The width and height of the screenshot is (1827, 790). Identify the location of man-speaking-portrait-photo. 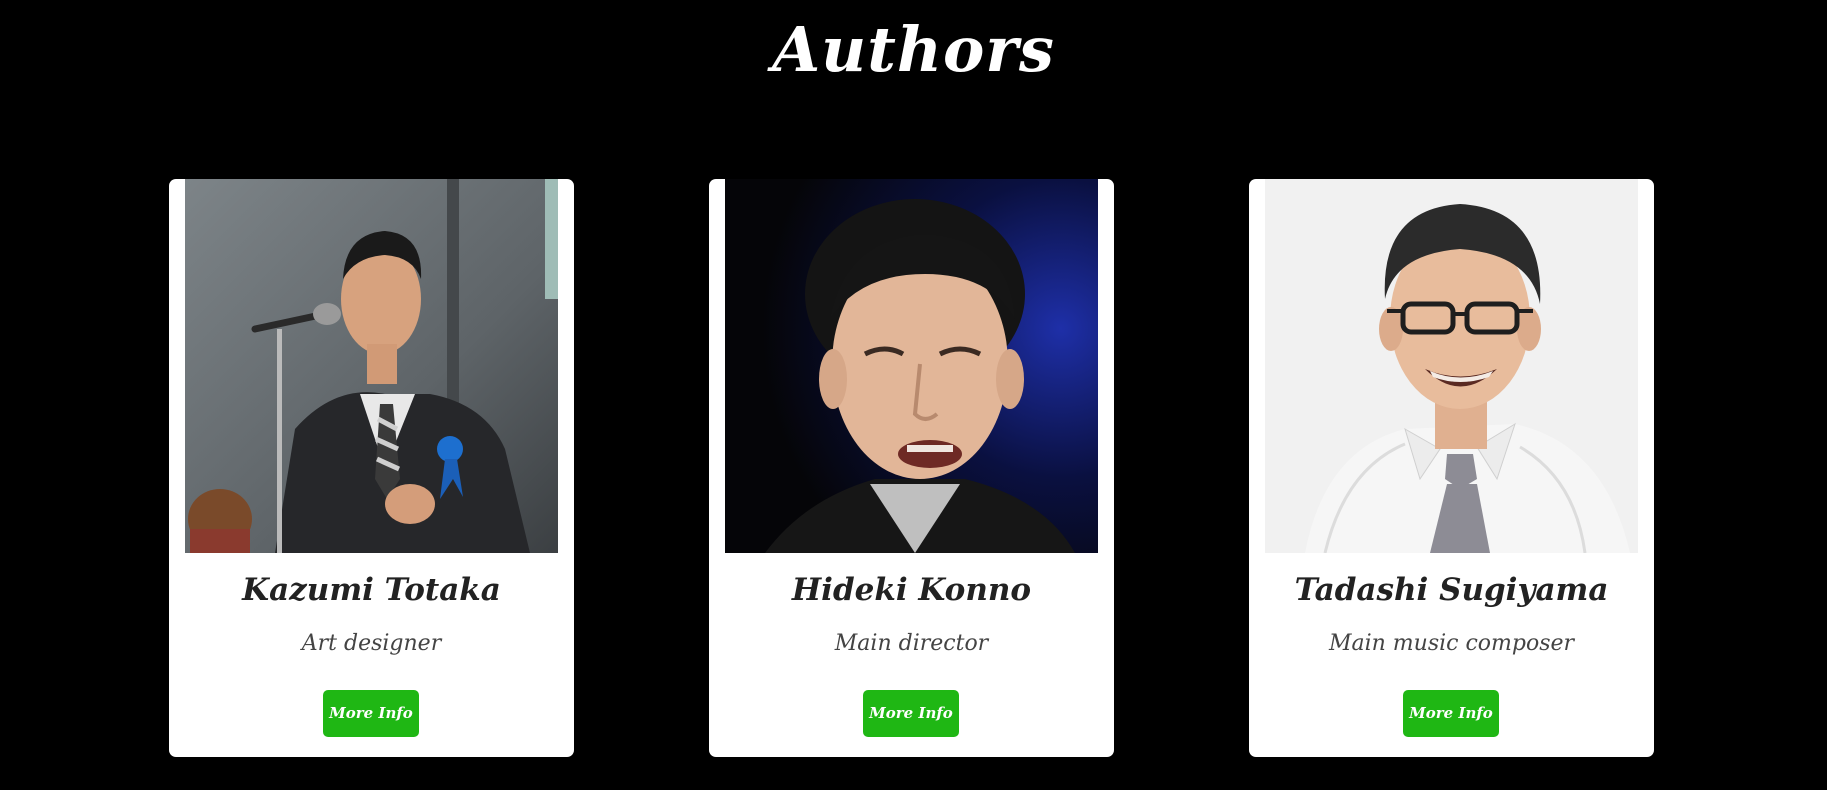
(911, 366).